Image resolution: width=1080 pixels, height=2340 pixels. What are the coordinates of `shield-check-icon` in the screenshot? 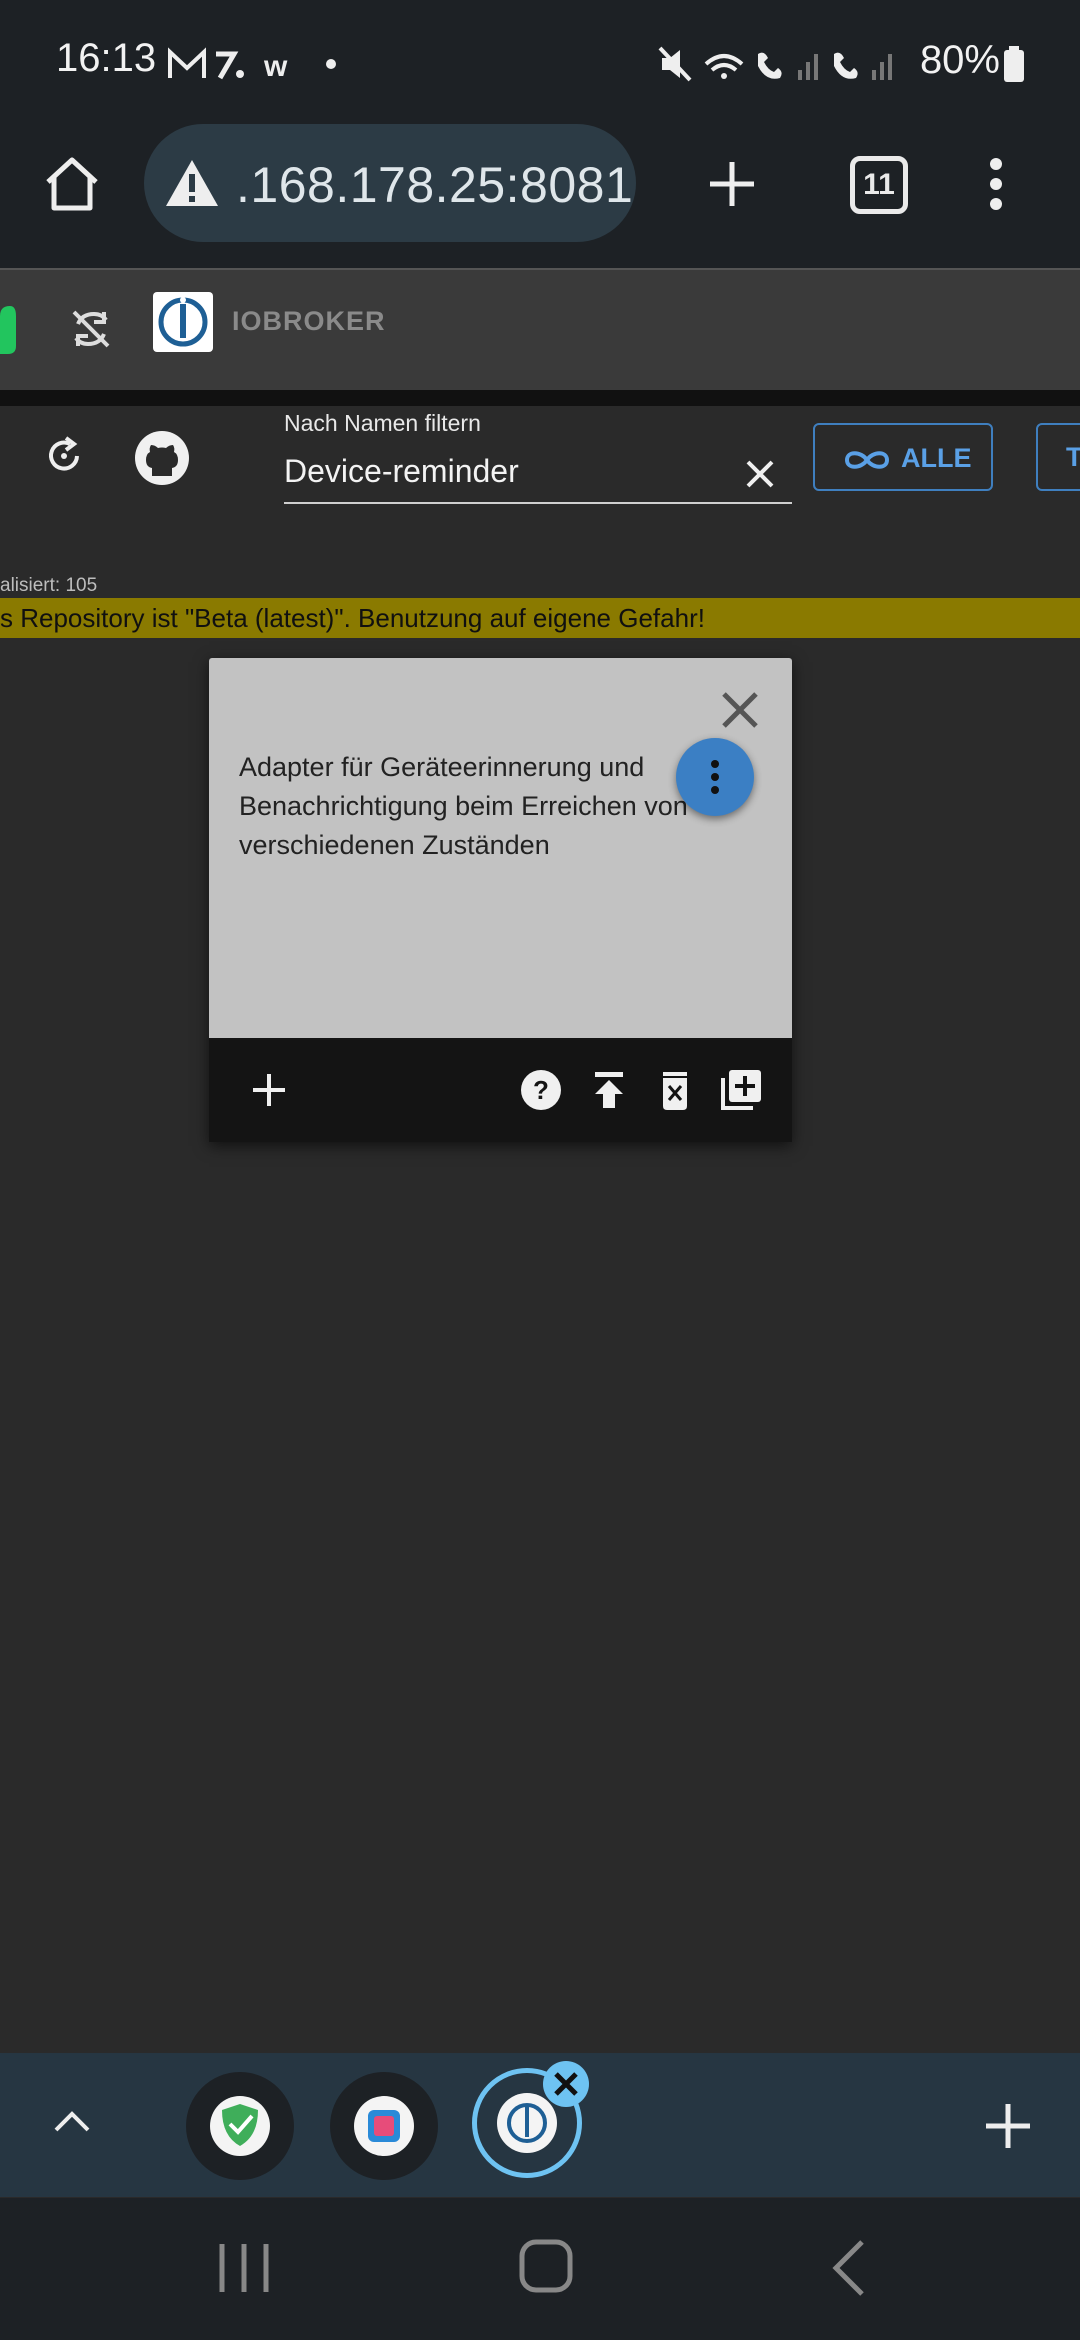 It's located at (240, 2126).